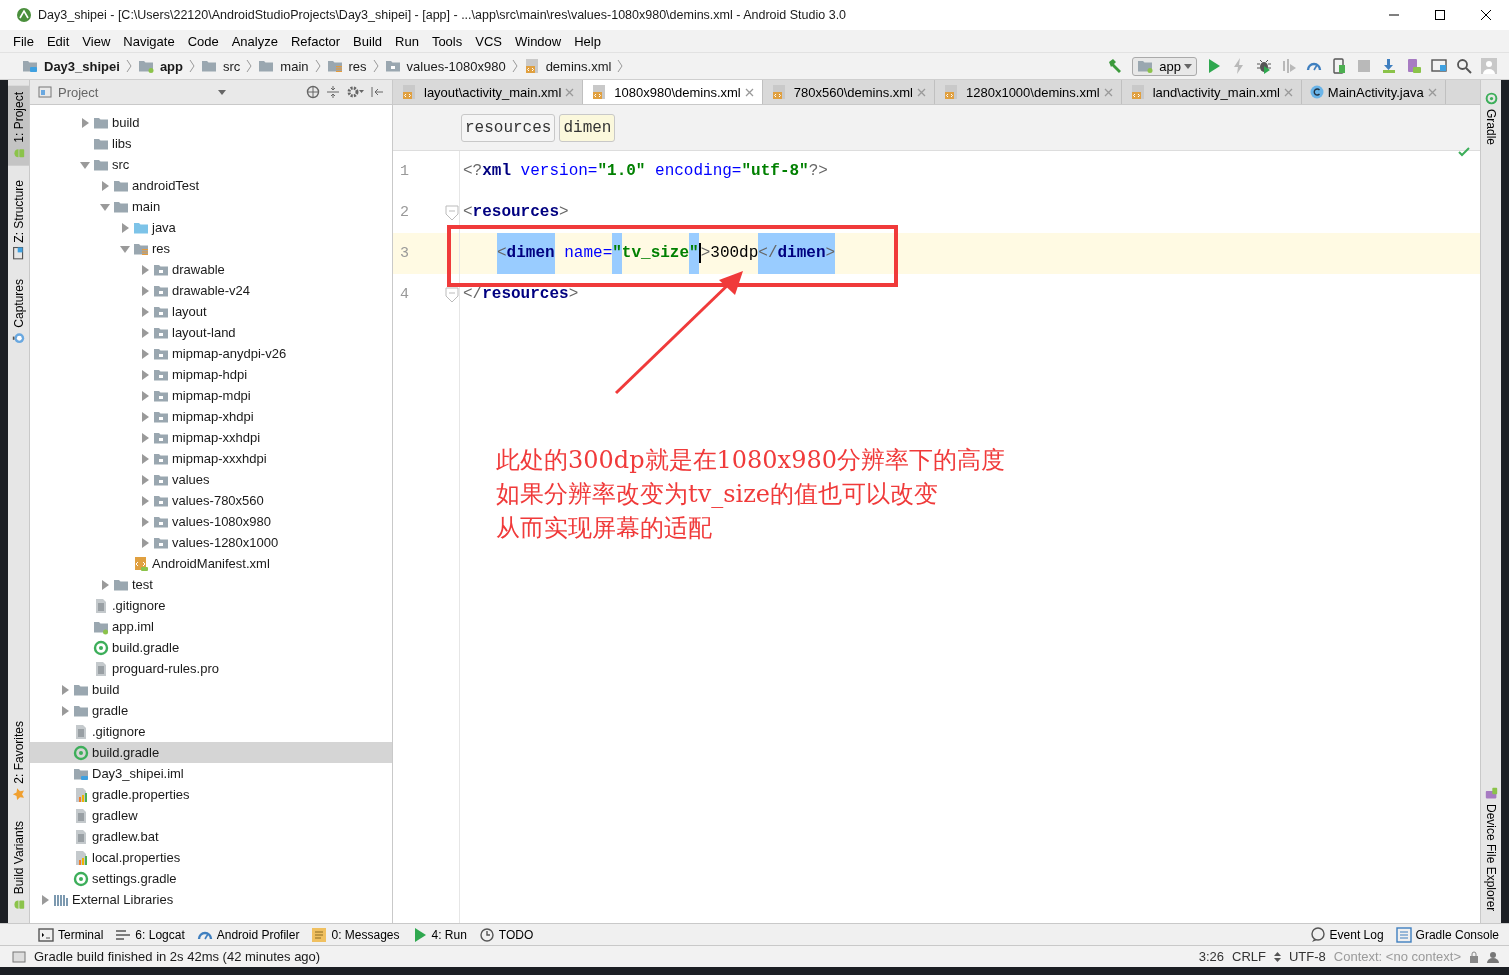 The height and width of the screenshot is (975, 1509). Describe the element at coordinates (211, 395) in the screenshot. I see `tree-item: mipmap-mdpi` at that location.